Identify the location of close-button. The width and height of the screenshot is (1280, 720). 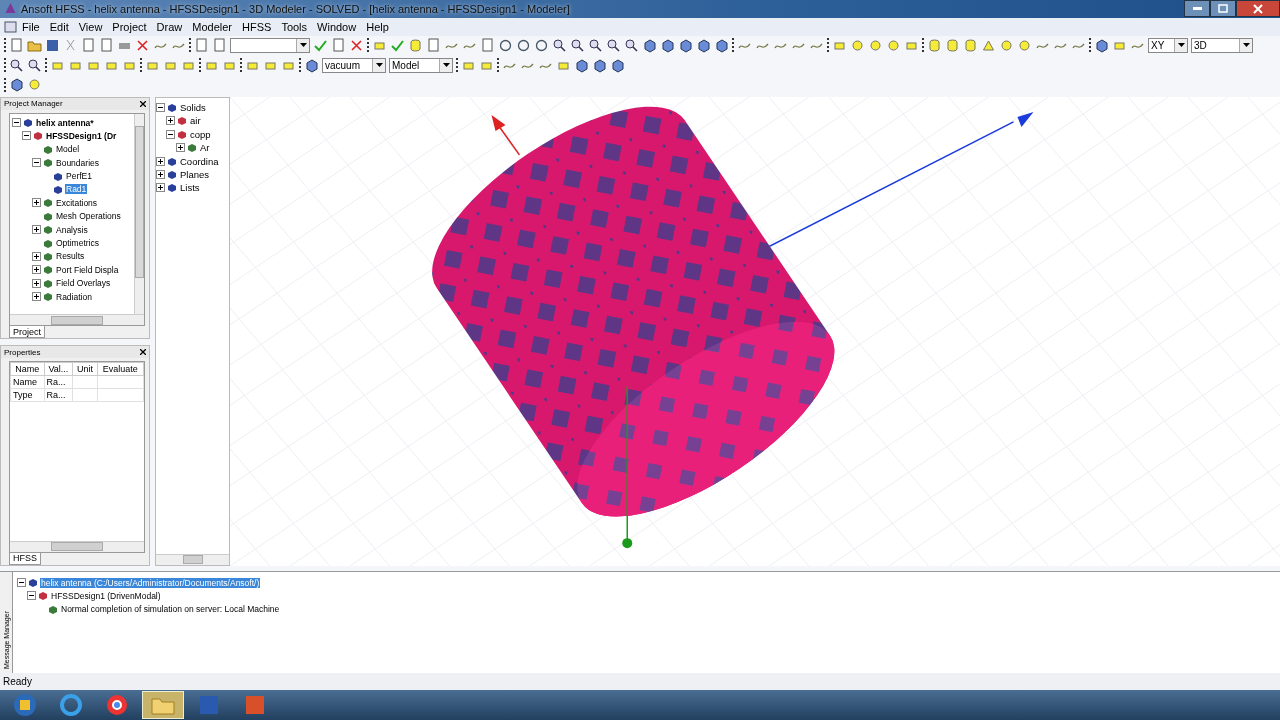
(1258, 8).